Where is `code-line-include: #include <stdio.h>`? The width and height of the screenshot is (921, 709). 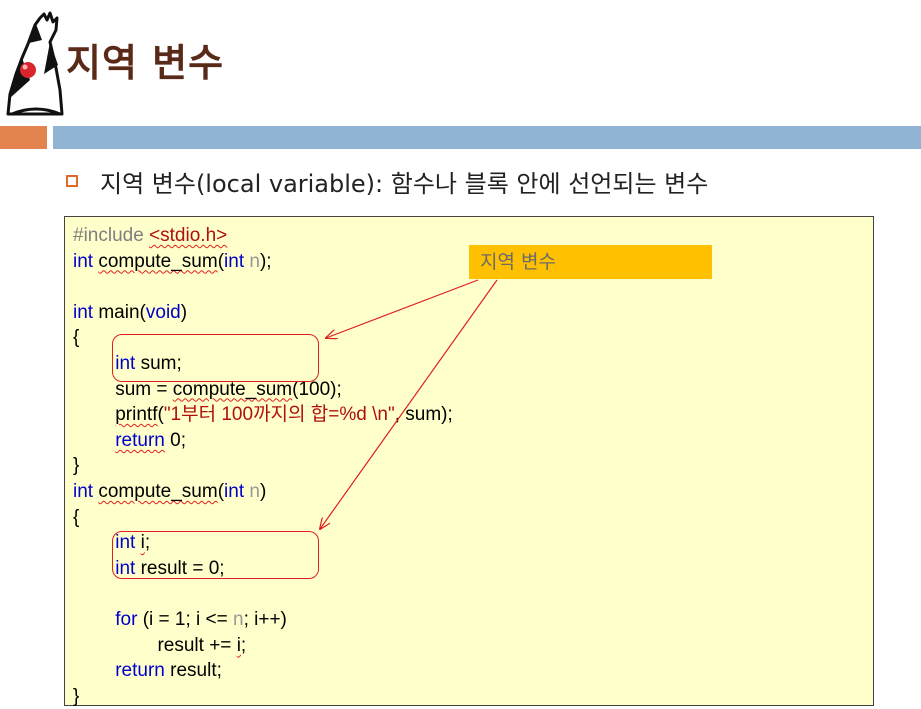 code-line-include: #include <stdio.h> is located at coordinates (263, 236).